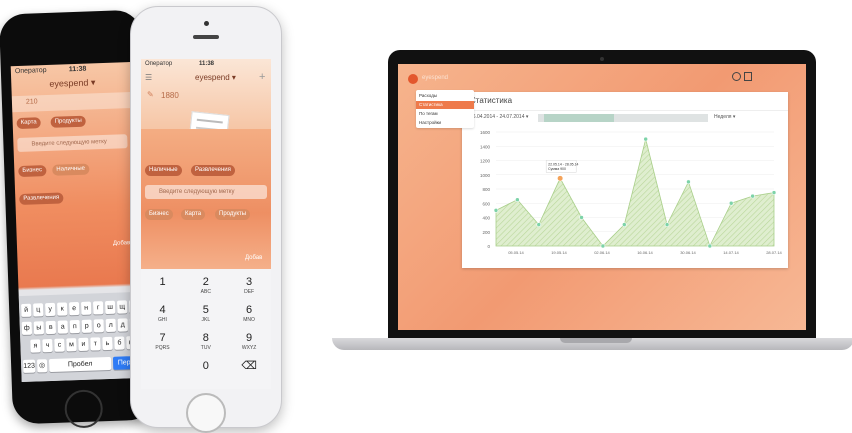 This screenshot has width=852, height=433. I want to click on numpad-key: 3 DEF, so click(249, 286).